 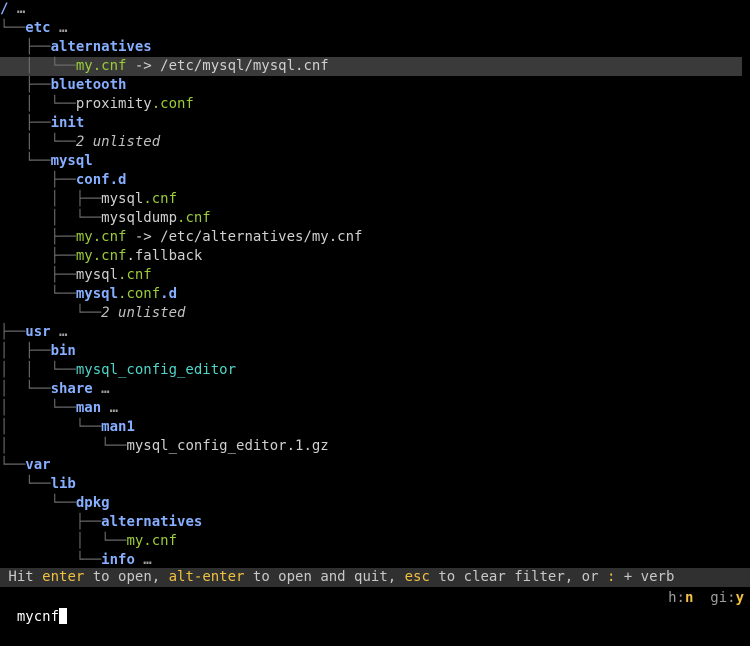 I want to click on tree-row: │ └──proximity.conf, so click(x=97, y=104).